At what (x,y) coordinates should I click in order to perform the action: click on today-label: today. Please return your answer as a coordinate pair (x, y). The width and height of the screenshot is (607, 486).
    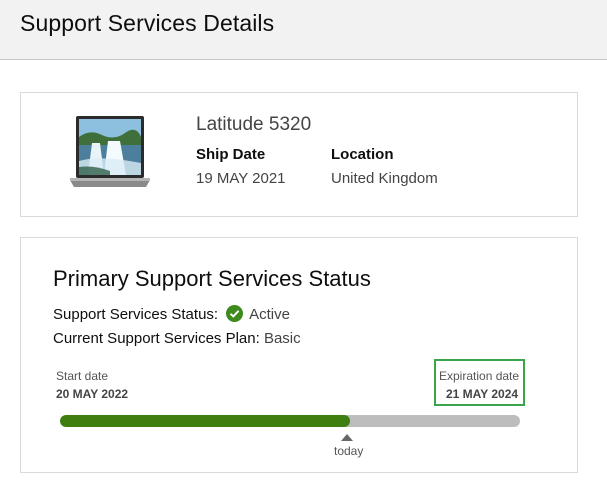
    Looking at the image, I should click on (349, 451).